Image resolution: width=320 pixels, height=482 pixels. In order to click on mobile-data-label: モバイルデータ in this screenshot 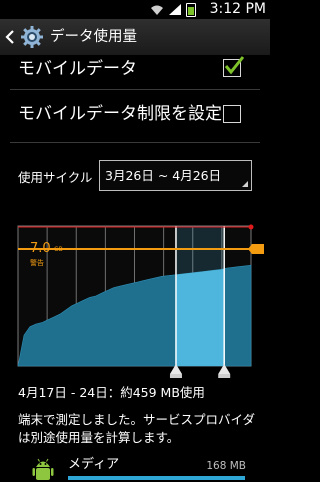, I will do `click(77, 69)`.